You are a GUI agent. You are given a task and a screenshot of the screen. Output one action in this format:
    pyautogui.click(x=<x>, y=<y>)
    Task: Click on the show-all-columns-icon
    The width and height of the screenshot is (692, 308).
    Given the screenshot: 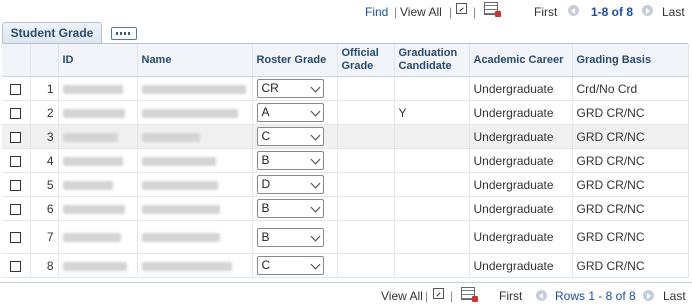 What is the action you would take?
    pyautogui.click(x=124, y=33)
    